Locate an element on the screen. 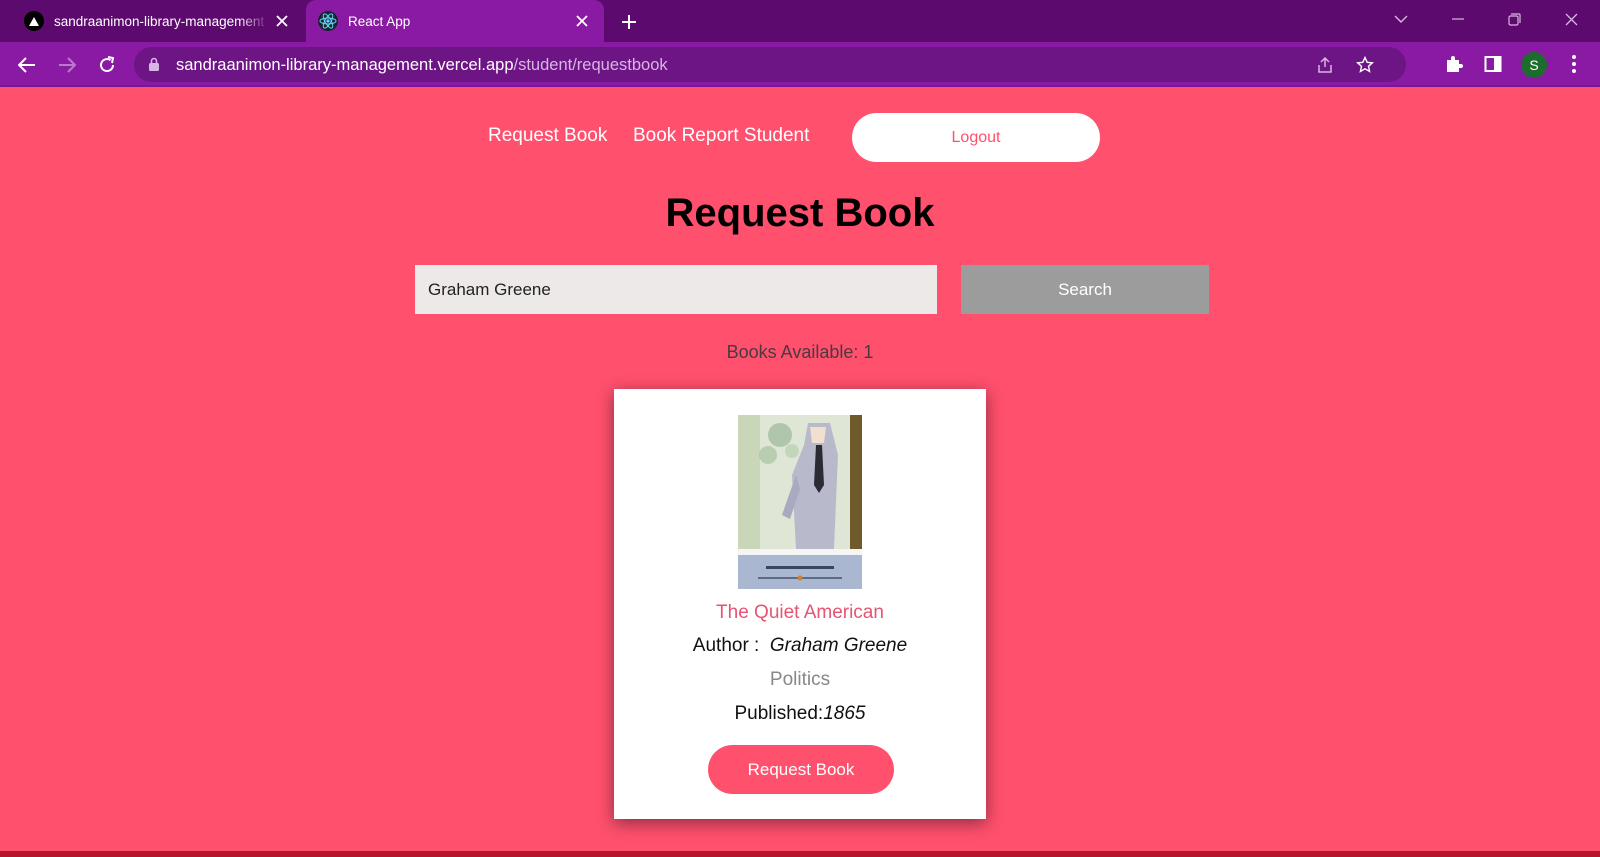  search-button: Search is located at coordinates (1085, 289).